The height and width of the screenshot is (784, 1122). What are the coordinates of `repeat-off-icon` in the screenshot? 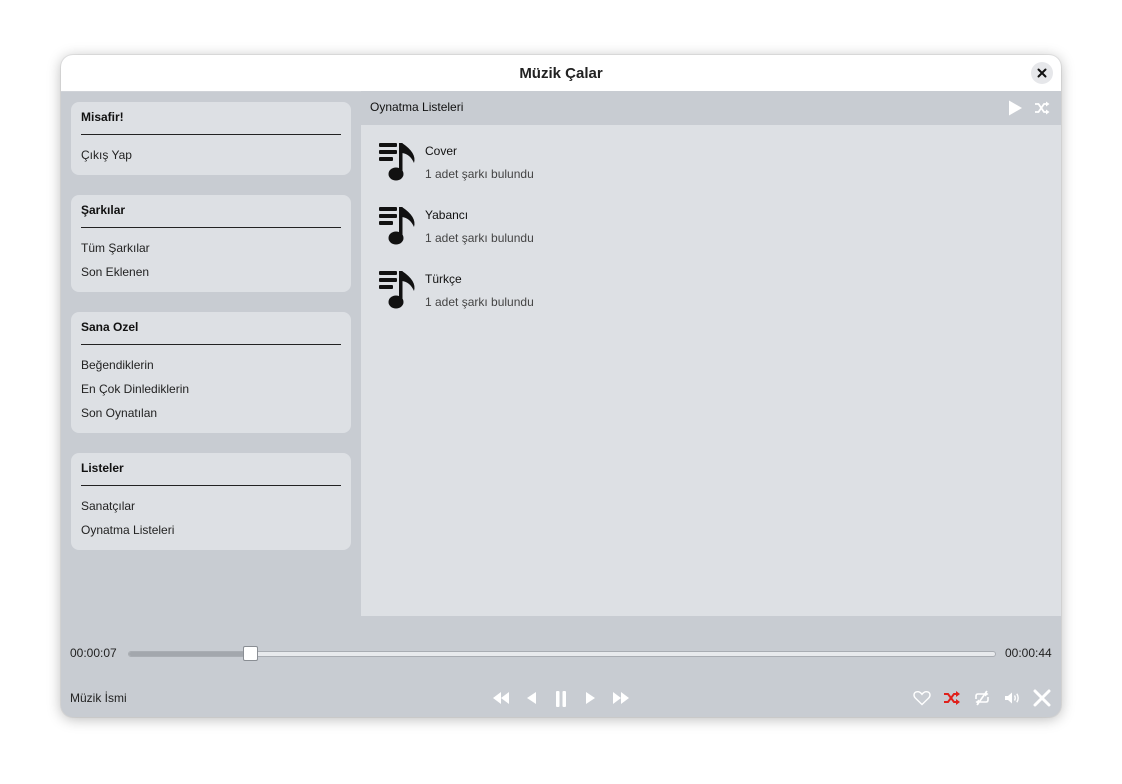 It's located at (982, 698).